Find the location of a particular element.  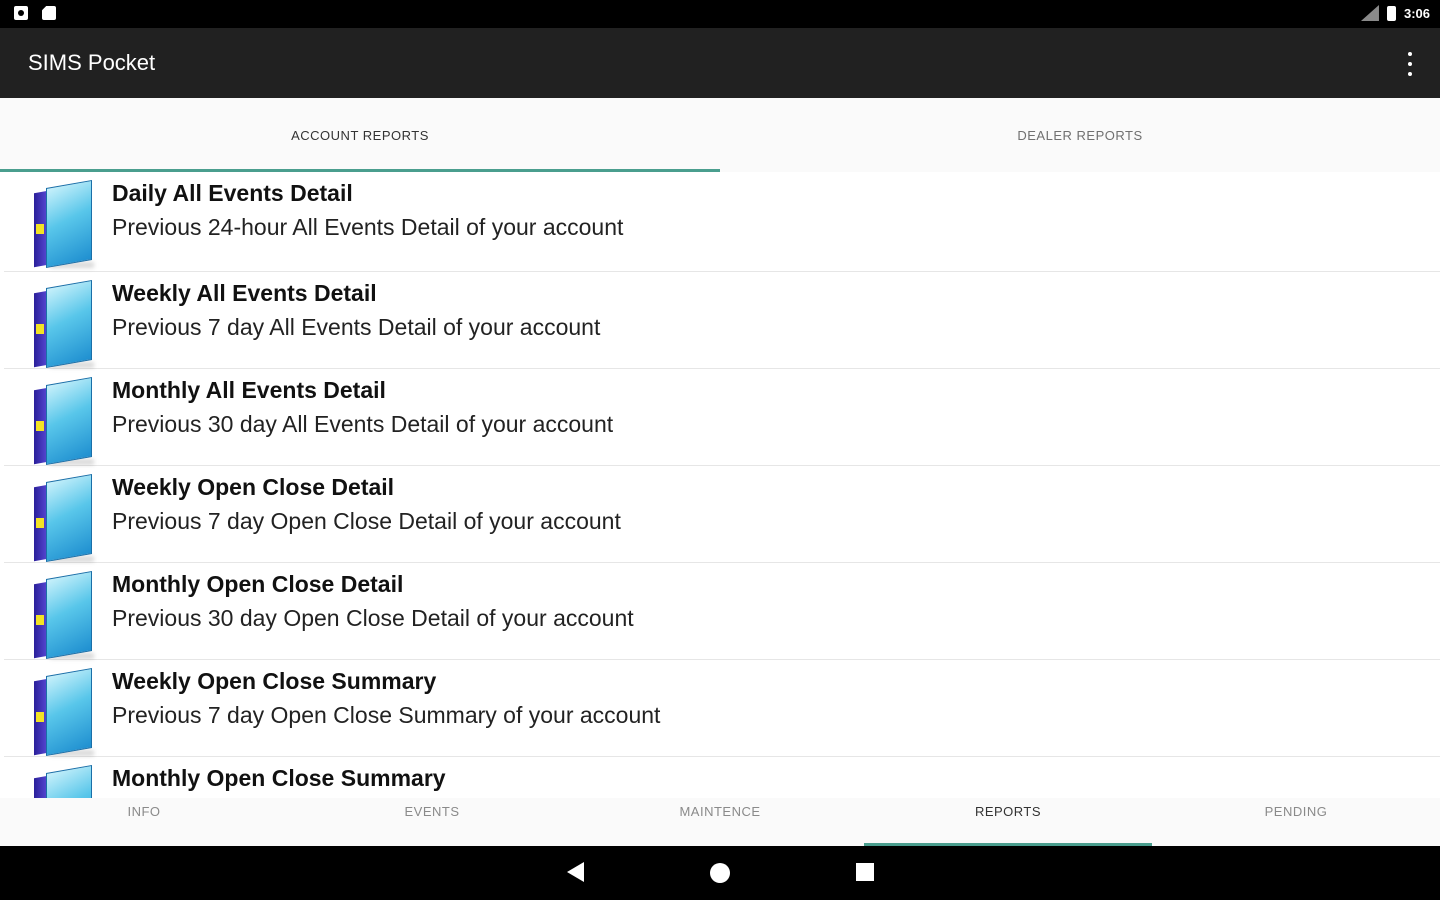

status-time: 3:06 is located at coordinates (1416, 13).